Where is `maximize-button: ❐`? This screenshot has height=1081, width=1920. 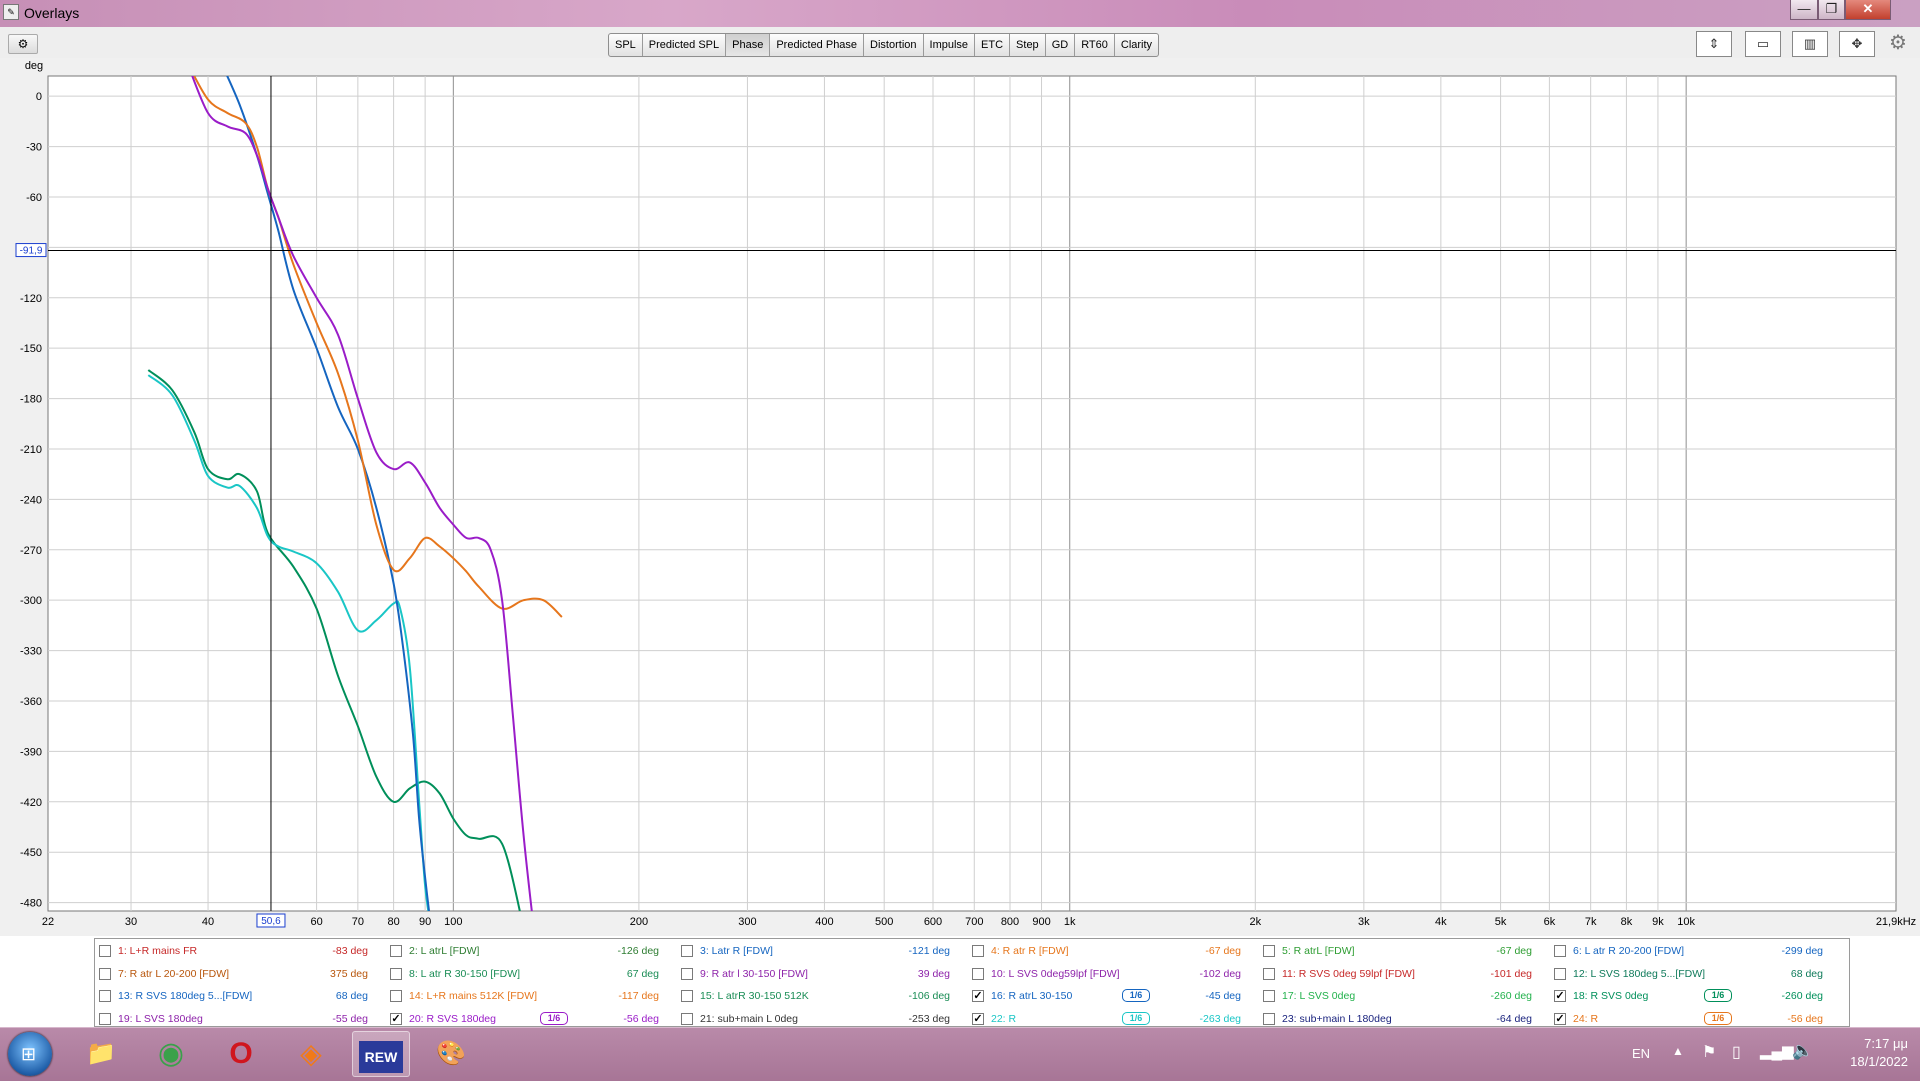
maximize-button: ❐ is located at coordinates (1831, 10).